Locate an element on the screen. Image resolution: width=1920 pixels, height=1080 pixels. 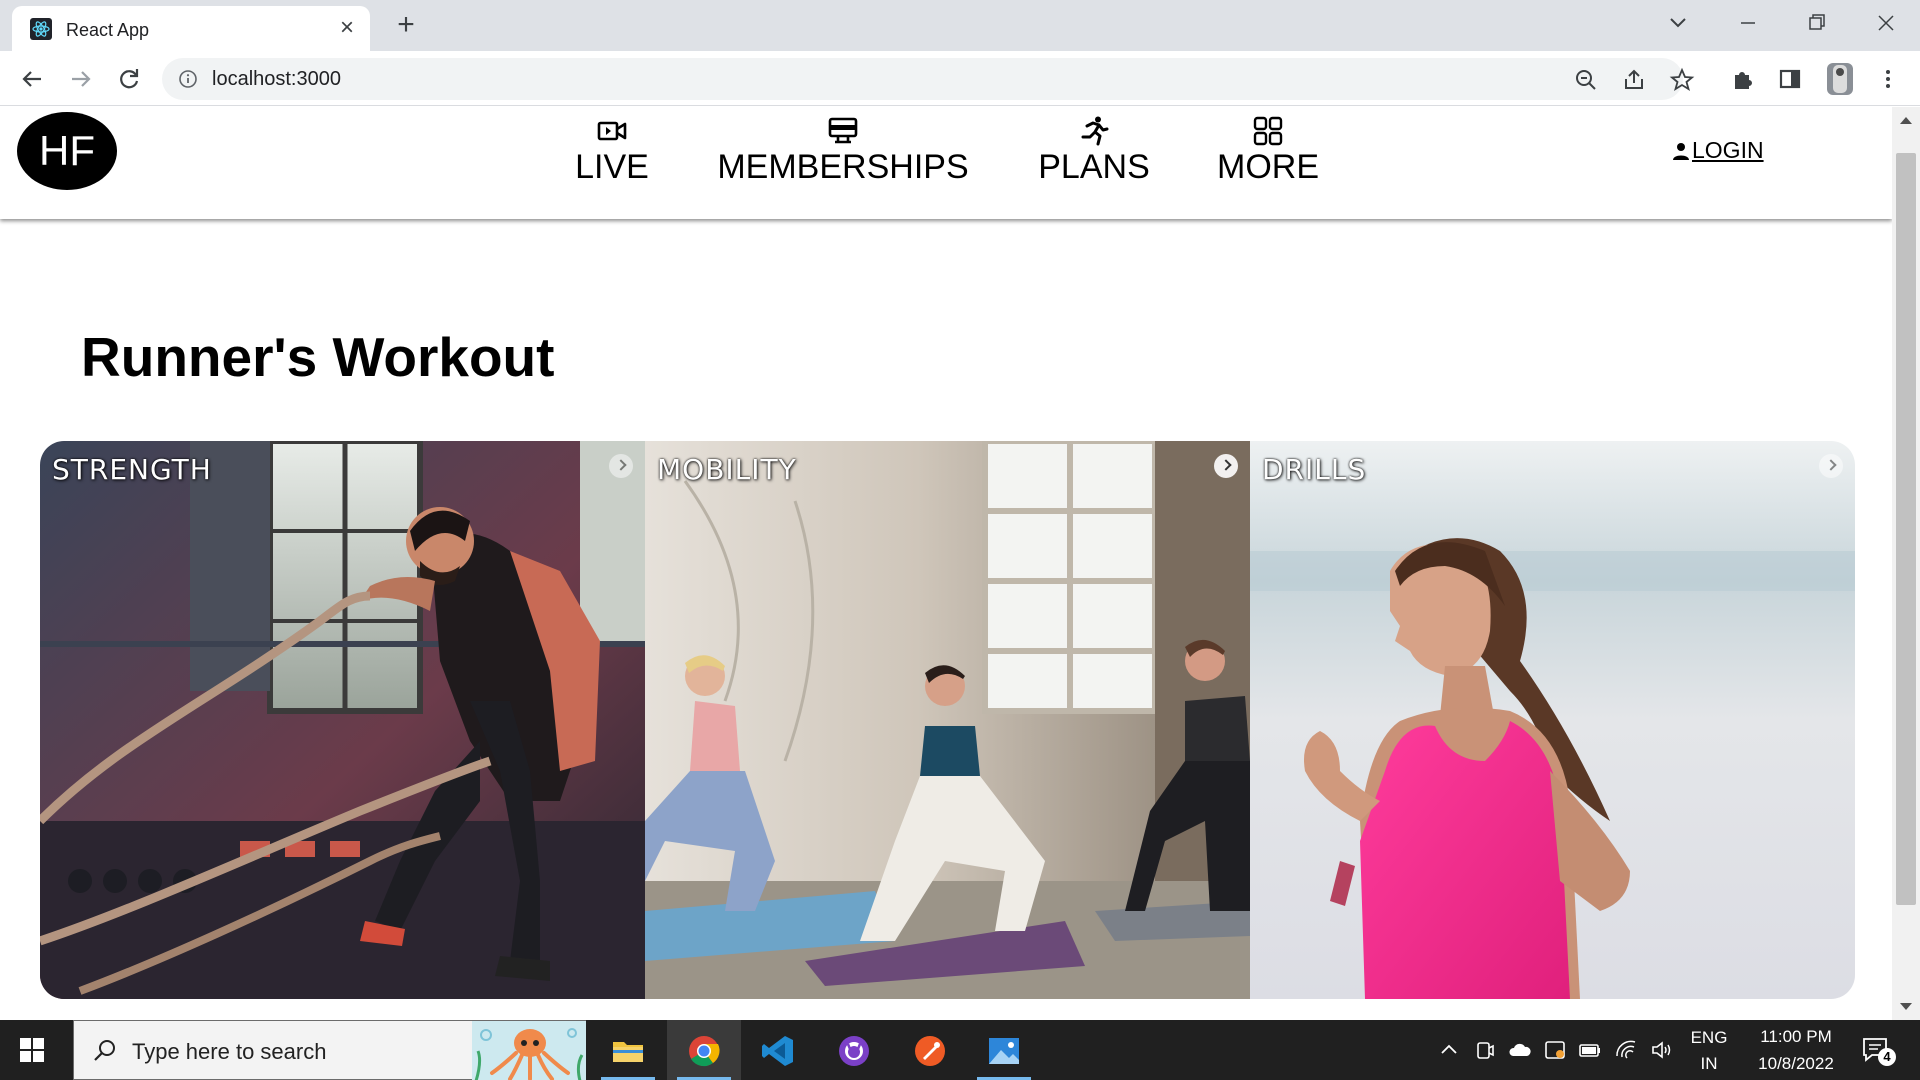
tab-close-icon: × is located at coordinates (347, 28).